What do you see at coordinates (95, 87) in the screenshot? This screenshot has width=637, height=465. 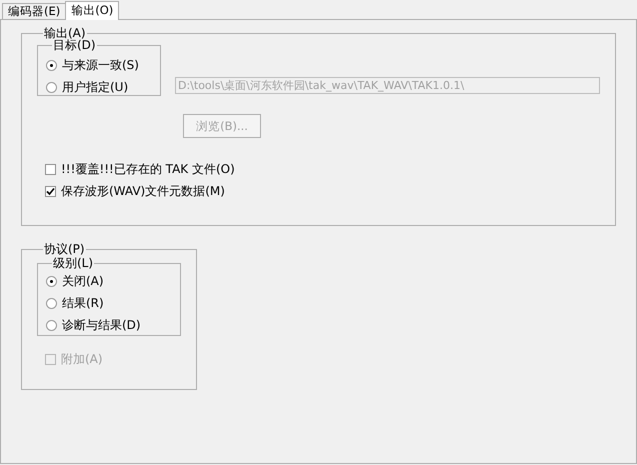 I see `radio-label: 用户指定(U)` at bounding box center [95, 87].